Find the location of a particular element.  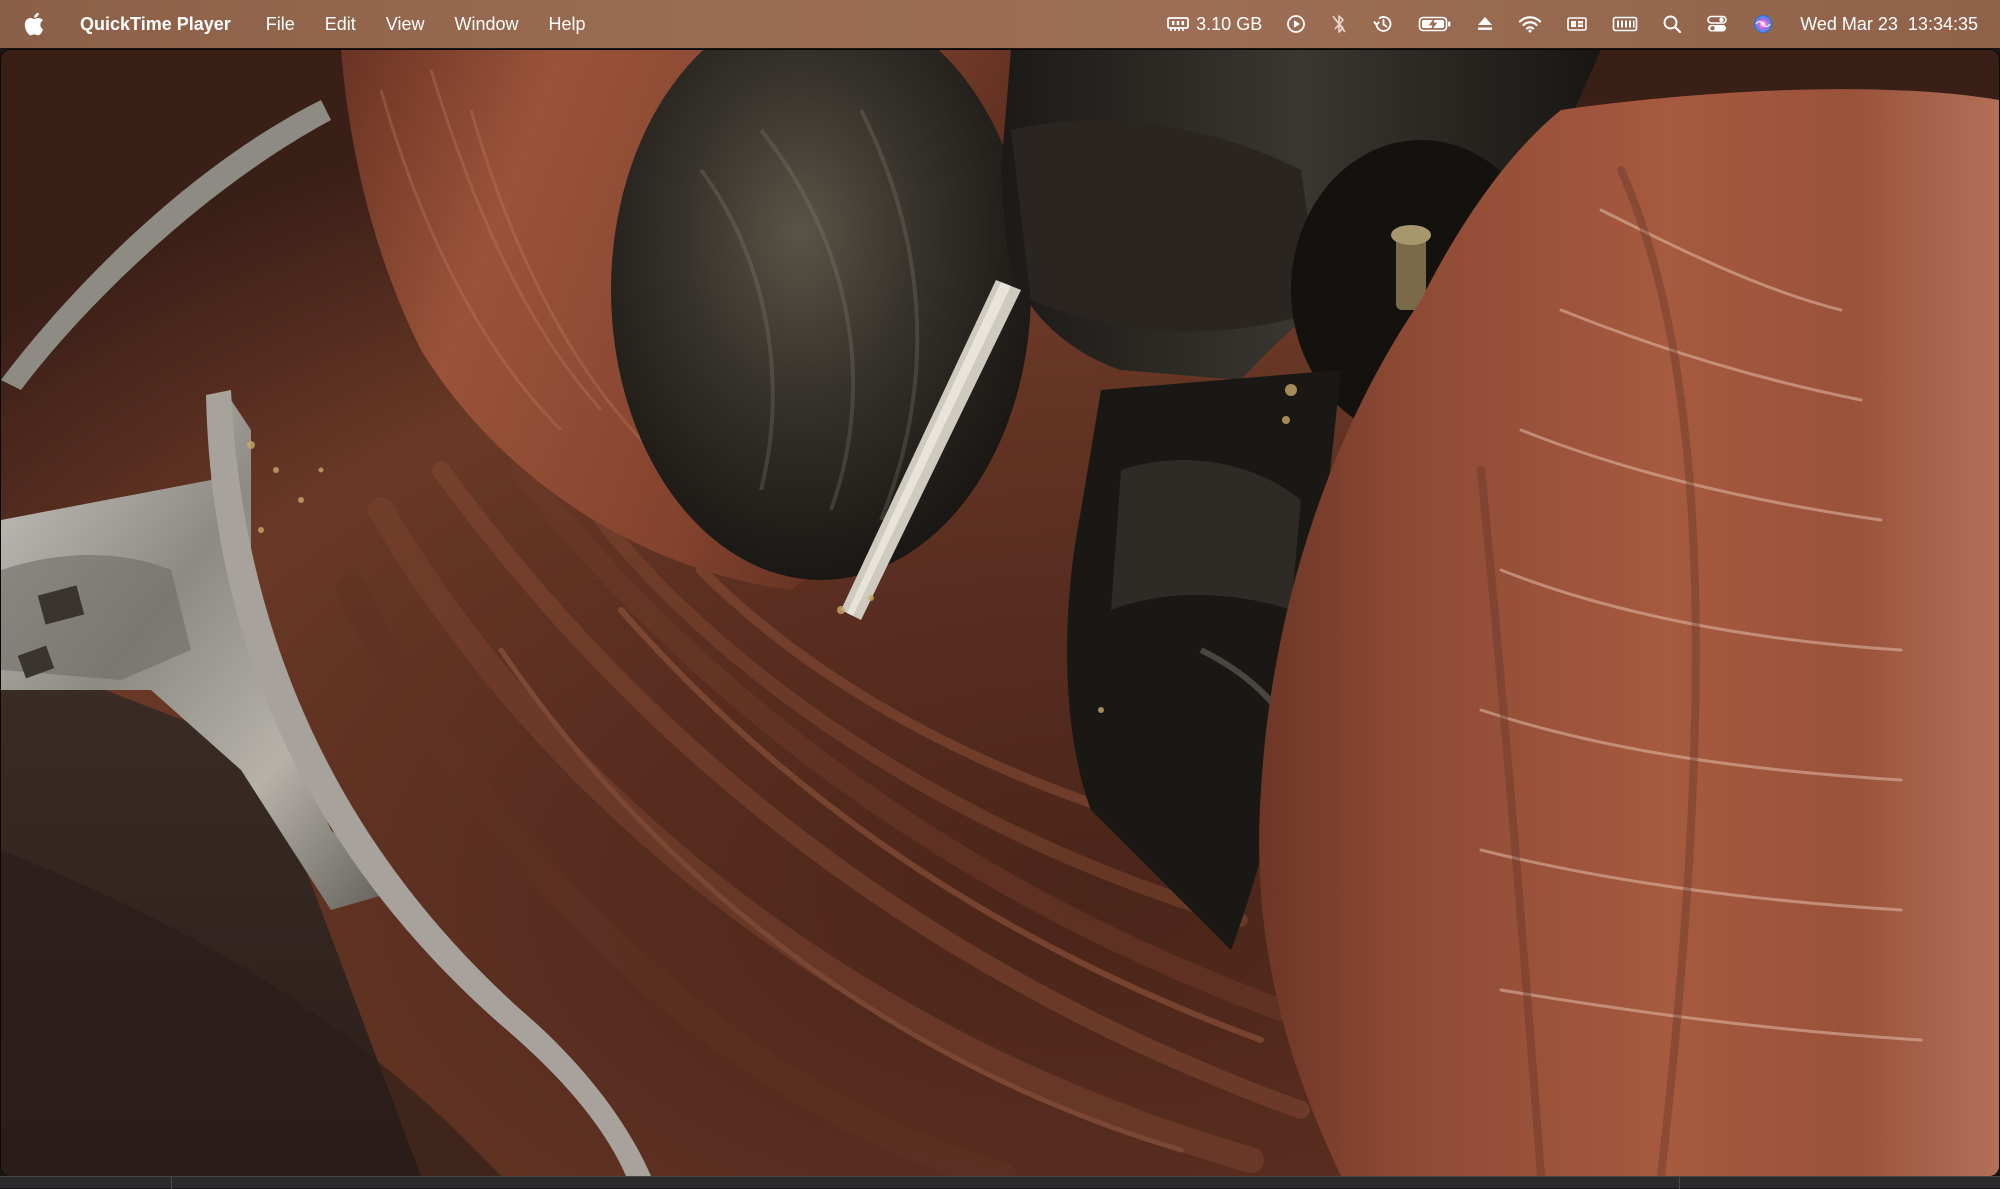

battery-charging-icon is located at coordinates (1435, 24).